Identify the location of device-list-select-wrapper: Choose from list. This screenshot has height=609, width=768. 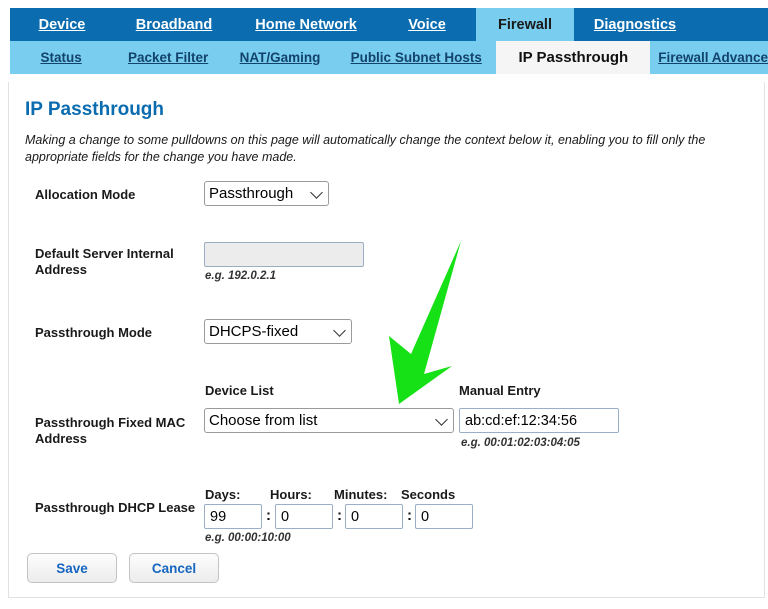
(329, 420).